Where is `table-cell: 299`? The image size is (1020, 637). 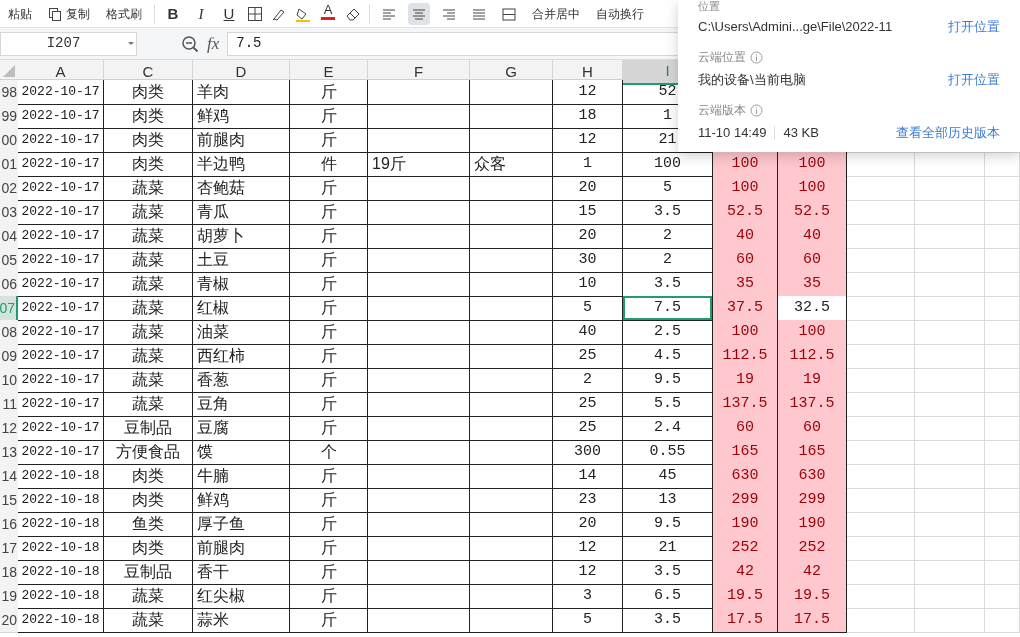
table-cell: 299 is located at coordinates (745, 500).